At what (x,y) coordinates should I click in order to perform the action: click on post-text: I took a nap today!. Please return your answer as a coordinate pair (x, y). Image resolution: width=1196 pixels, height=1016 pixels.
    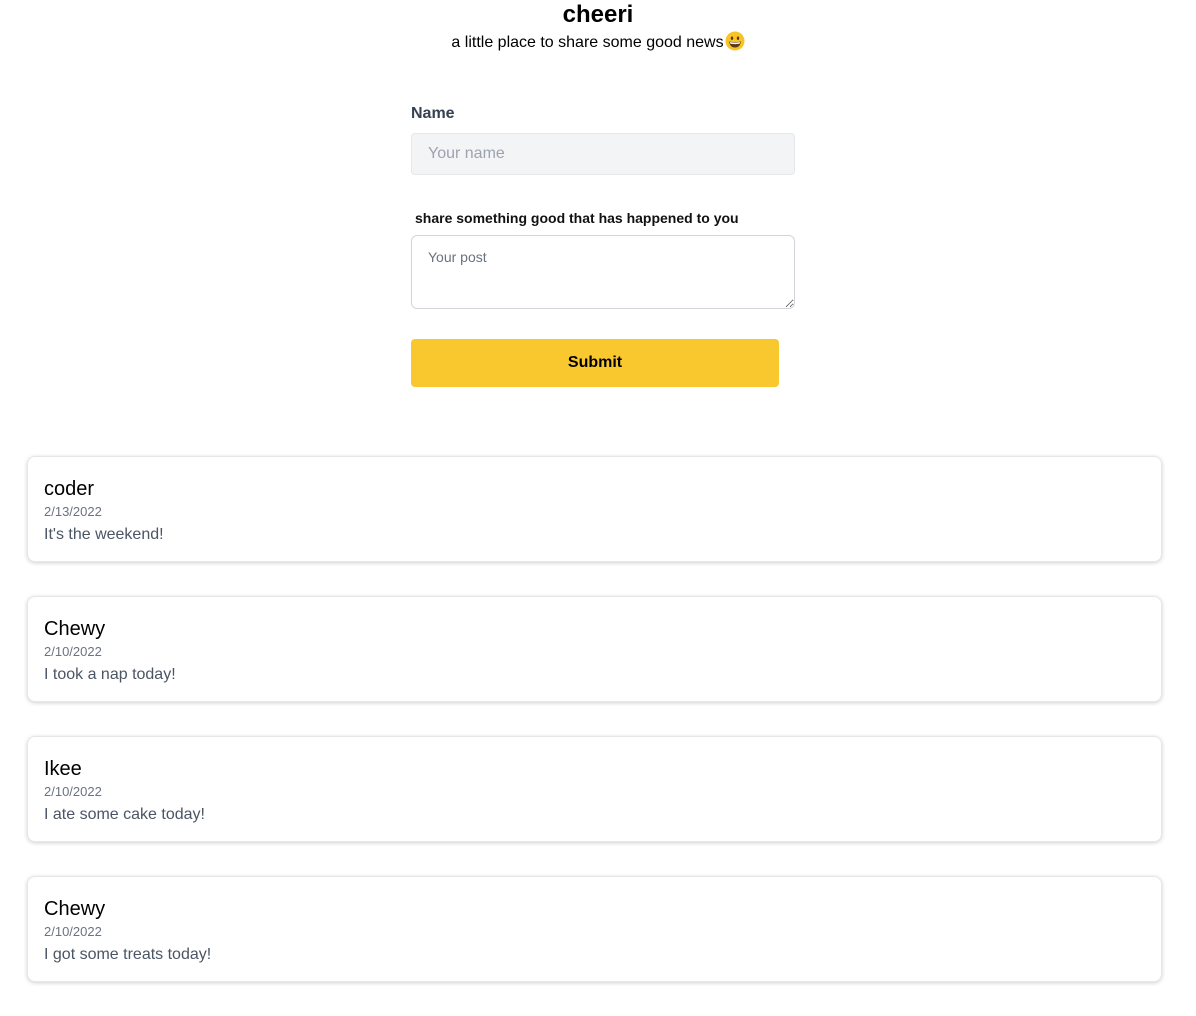
    Looking at the image, I should click on (110, 674).